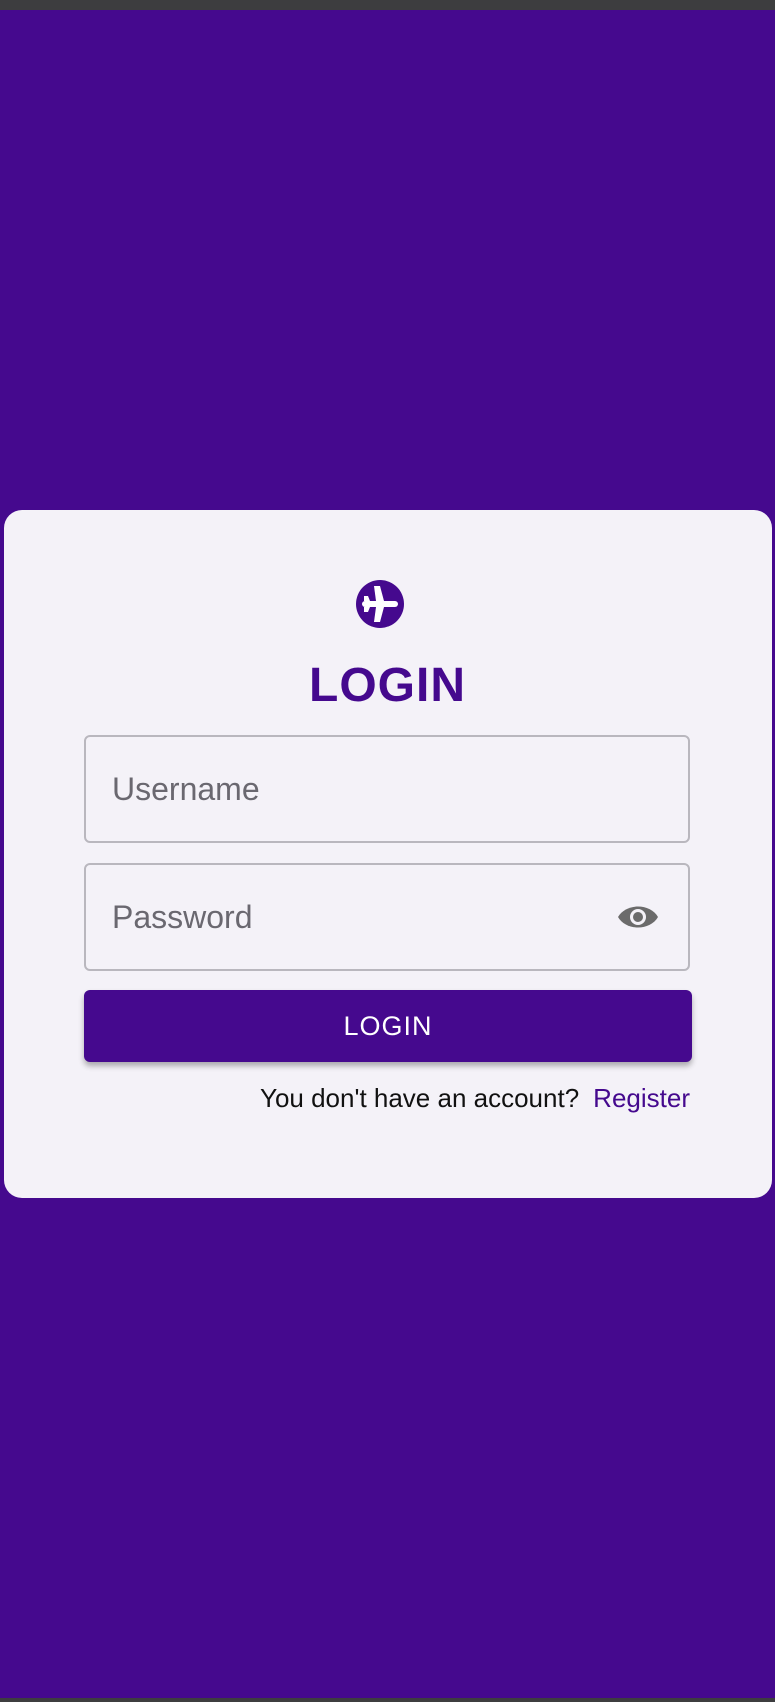 Image resolution: width=775 pixels, height=1702 pixels. What do you see at coordinates (641, 1098) in the screenshot?
I see `register-link: Register` at bounding box center [641, 1098].